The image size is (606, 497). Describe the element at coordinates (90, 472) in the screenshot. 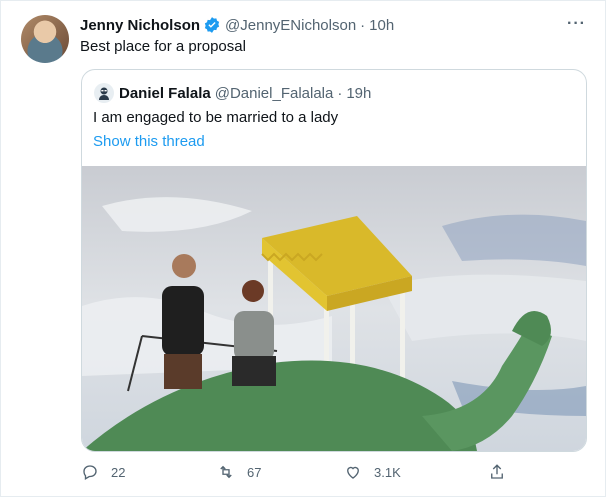

I see `reply-icon` at that location.